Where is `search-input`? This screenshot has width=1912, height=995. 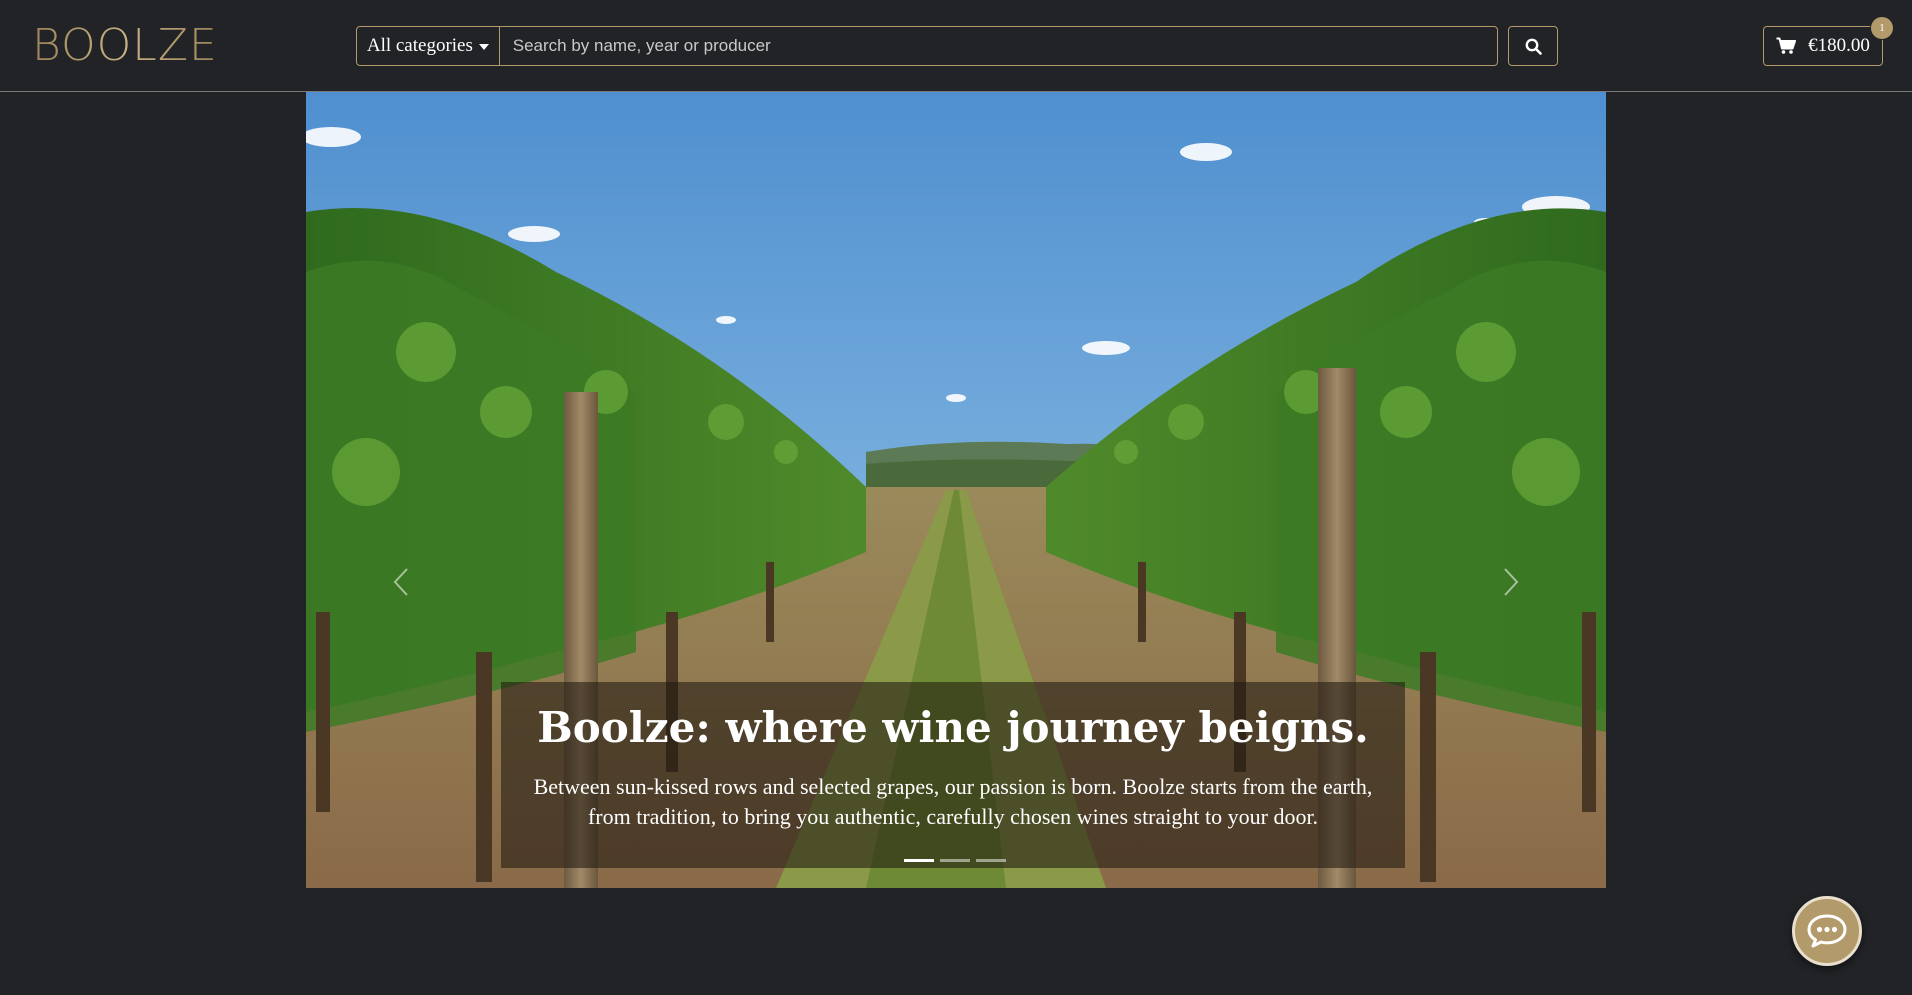
search-input is located at coordinates (998, 46).